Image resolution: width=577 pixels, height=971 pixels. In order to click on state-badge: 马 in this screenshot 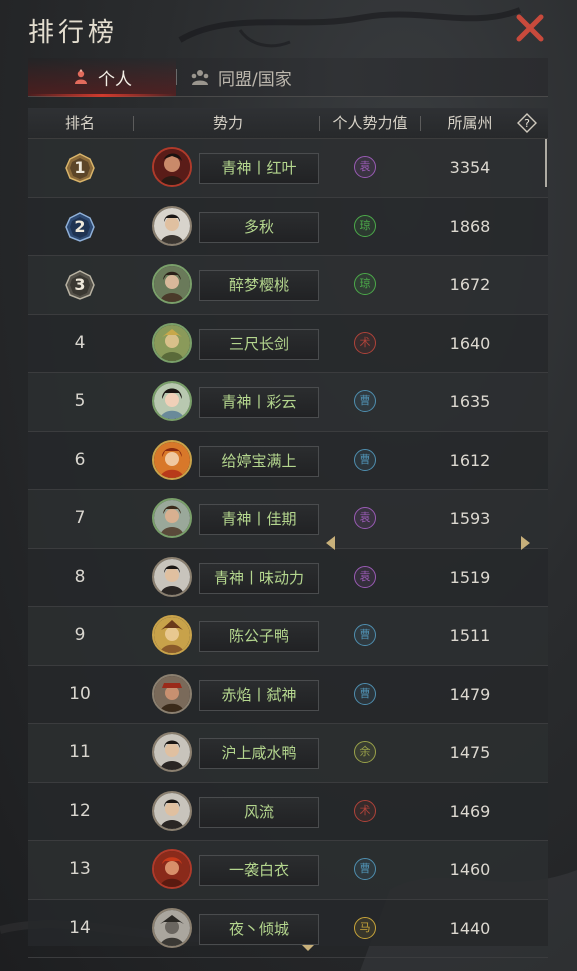, I will do `click(365, 927)`.